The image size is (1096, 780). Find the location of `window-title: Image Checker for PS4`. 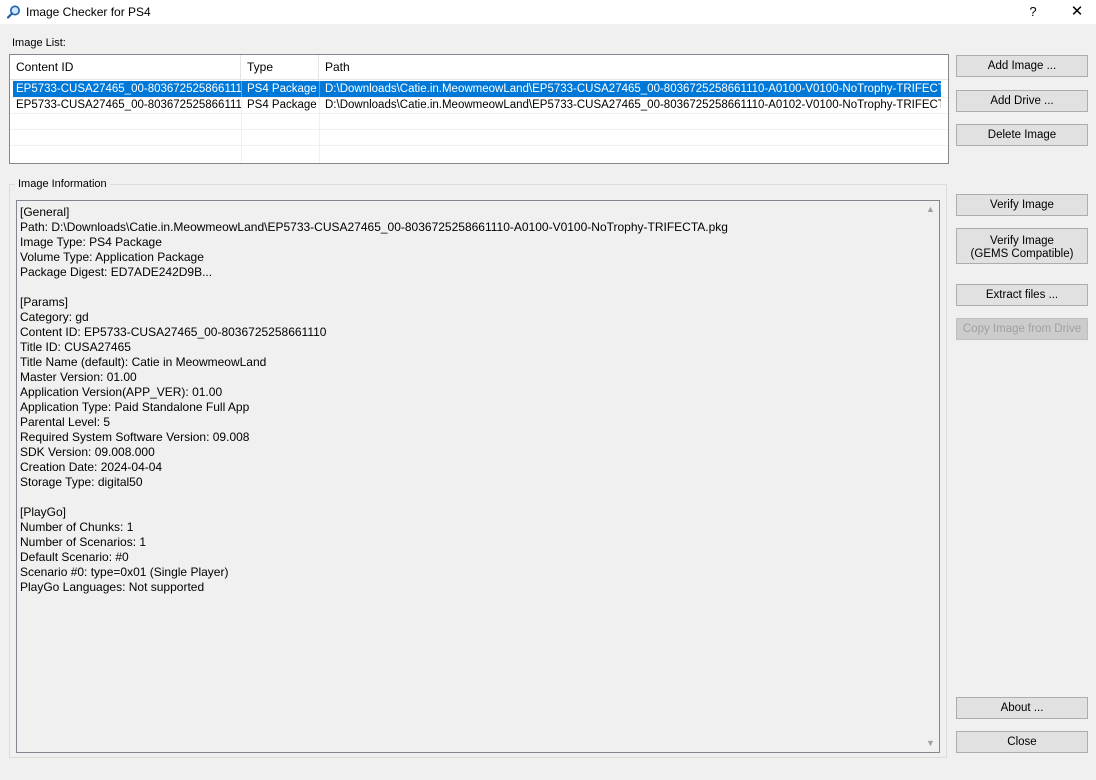

window-title: Image Checker for PS4 is located at coordinates (88, 12).